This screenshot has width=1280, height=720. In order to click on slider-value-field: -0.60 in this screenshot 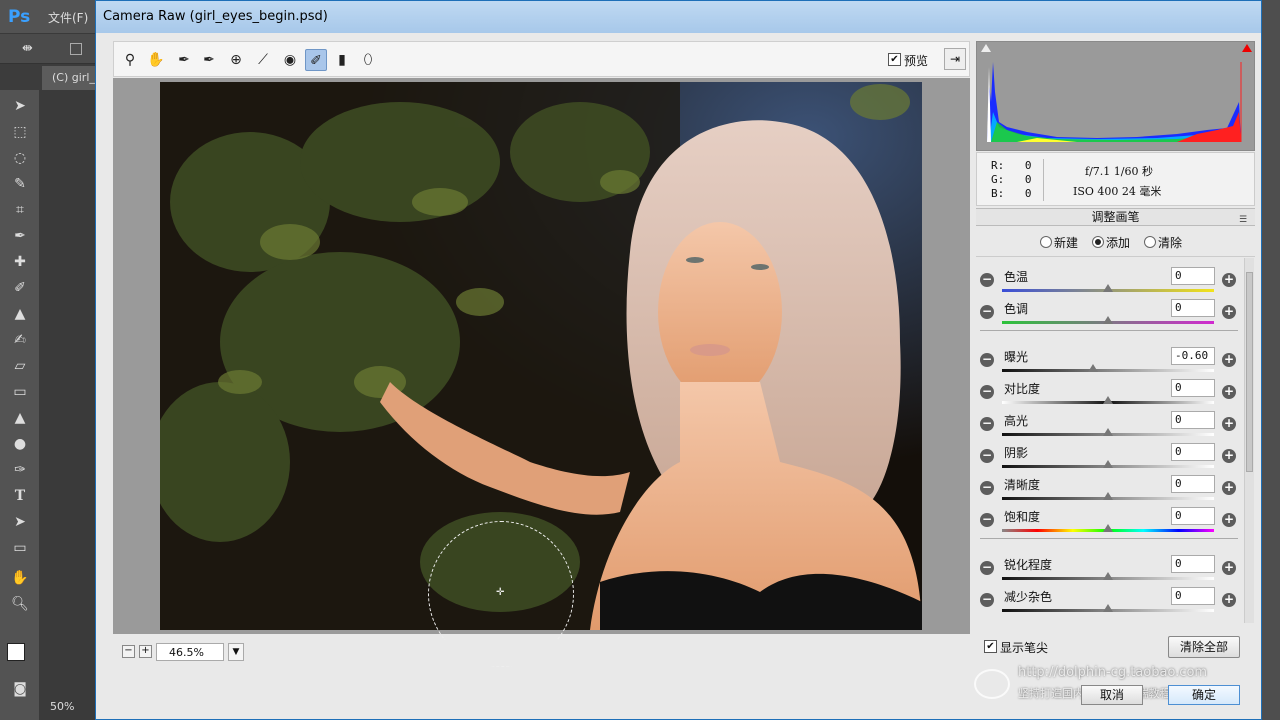, I will do `click(1193, 356)`.